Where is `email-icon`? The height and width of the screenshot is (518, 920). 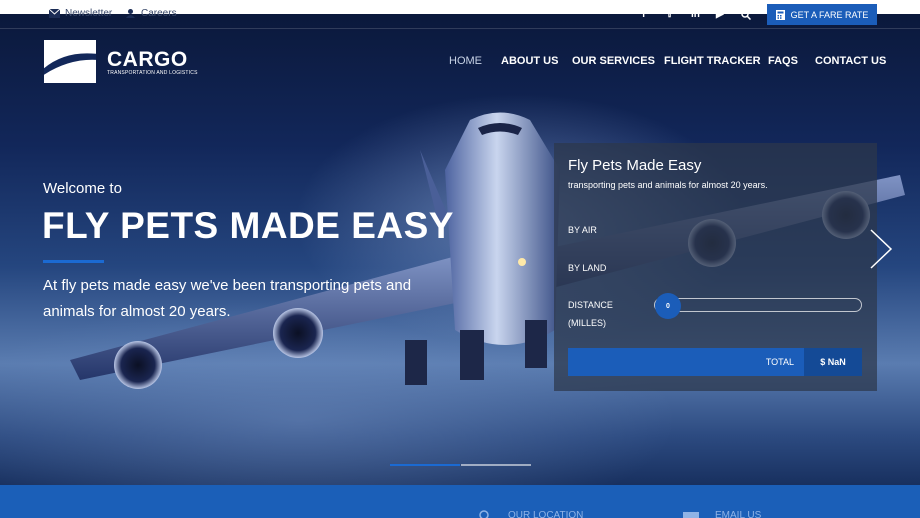
email-icon is located at coordinates (691, 515).